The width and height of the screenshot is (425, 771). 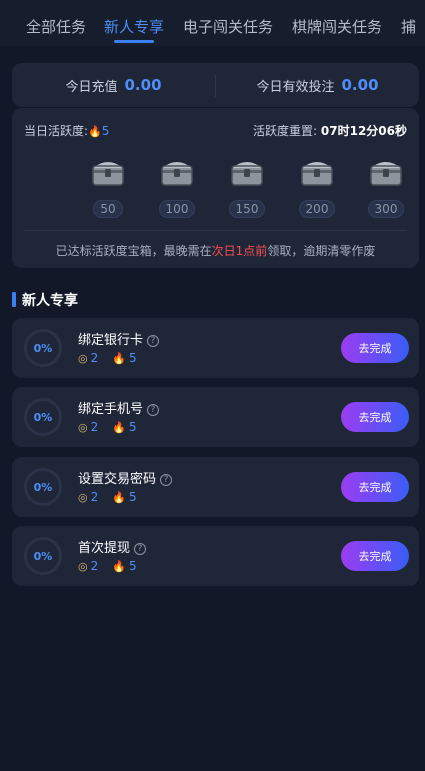 I want to click on section-accent-bar, so click(x=14, y=299).